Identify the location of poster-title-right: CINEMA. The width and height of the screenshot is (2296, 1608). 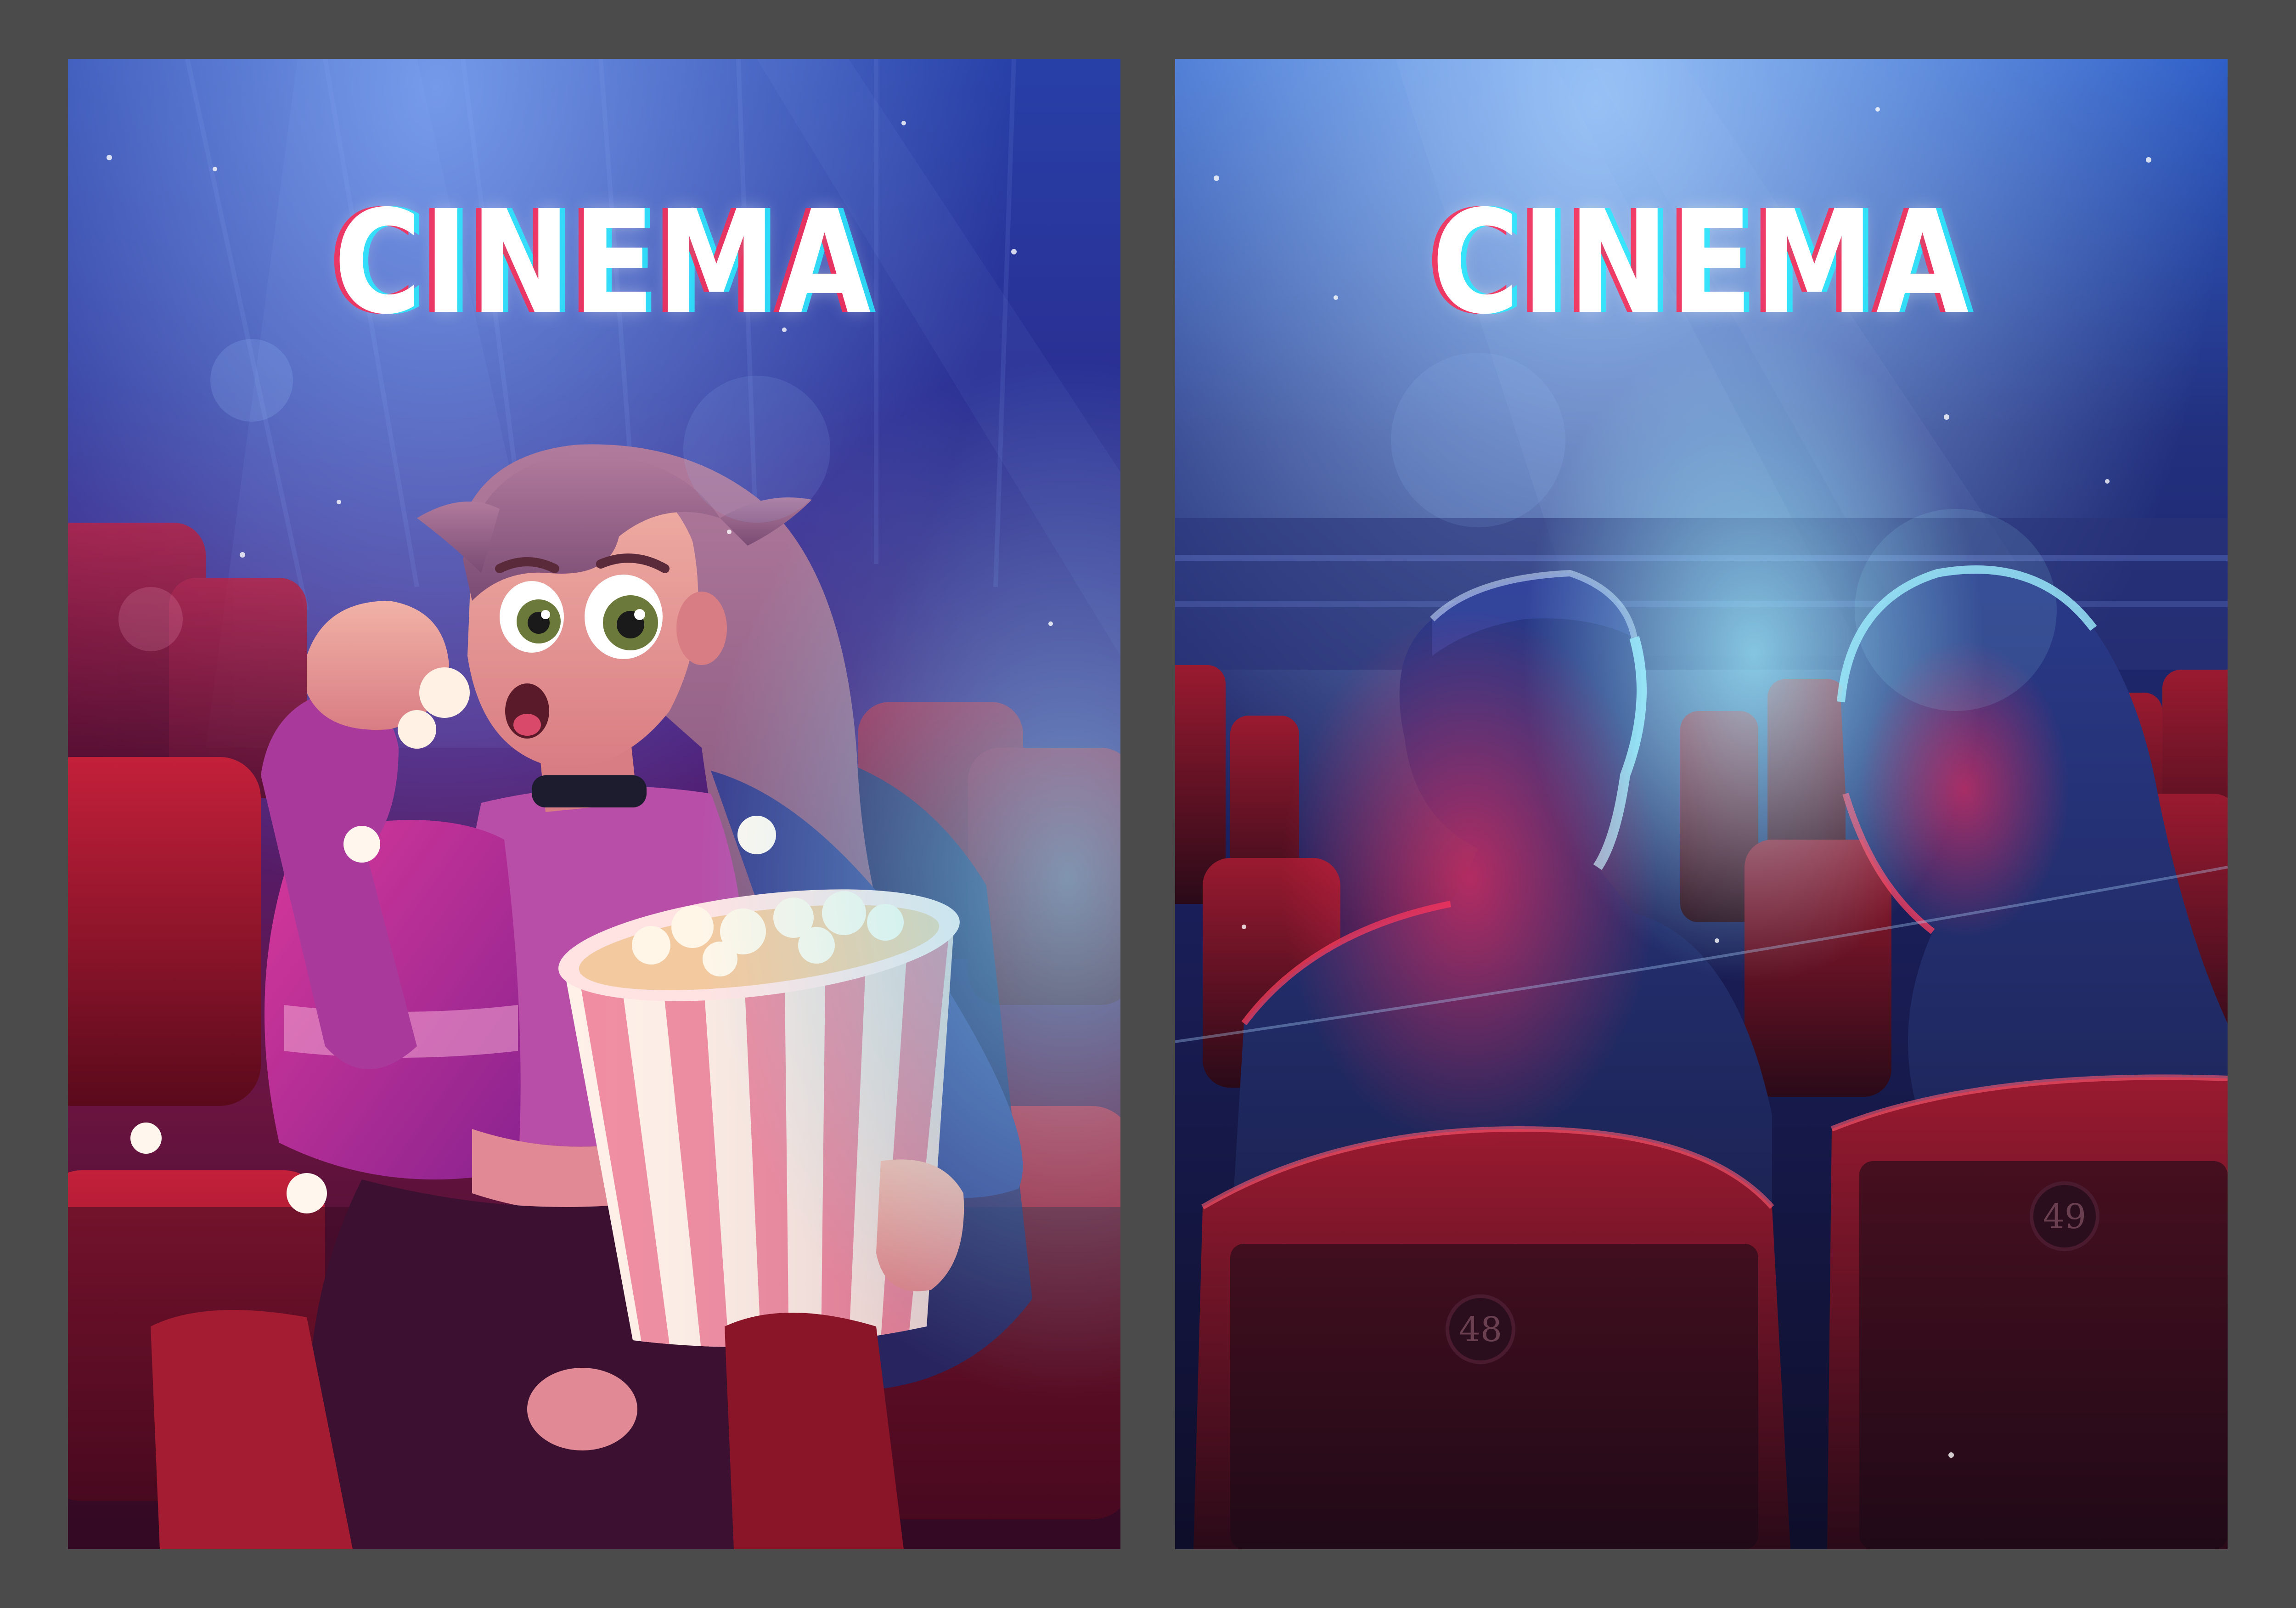
(1701, 263).